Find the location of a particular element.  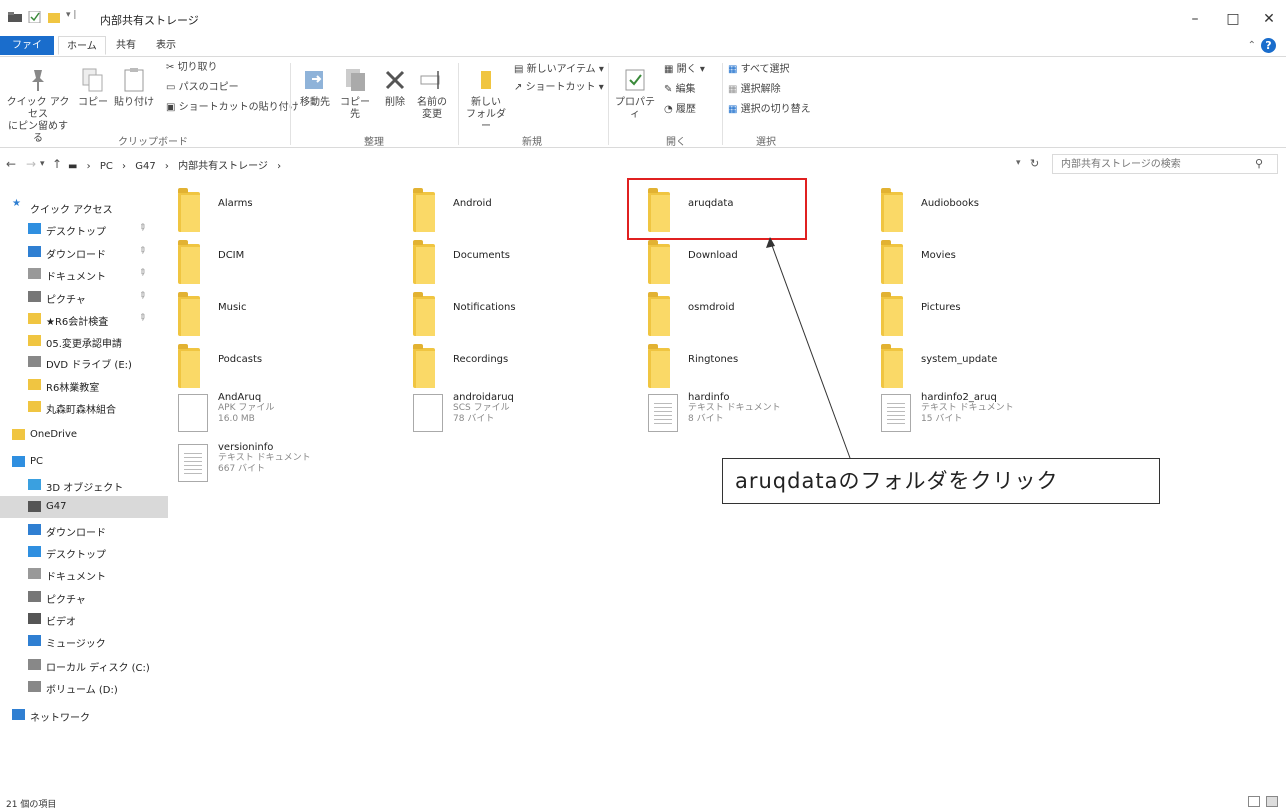

maximize-button: □ is located at coordinates (1233, 19).